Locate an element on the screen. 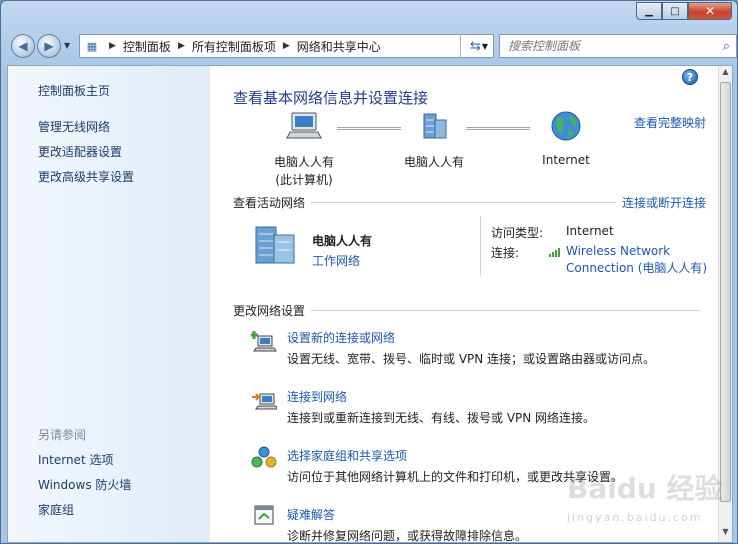 The width and height of the screenshot is (738, 544). help-icon: ? is located at coordinates (690, 77).